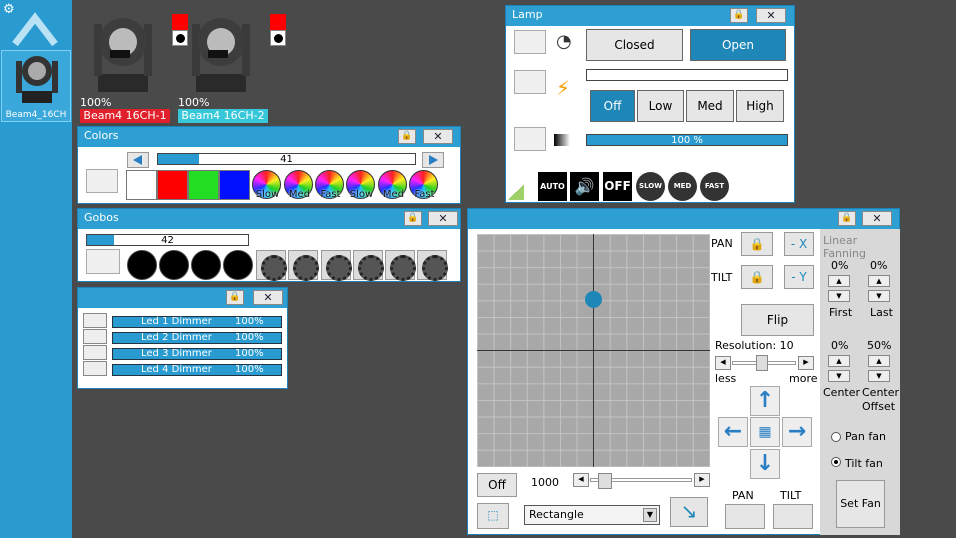  I want to click on color-wheel-slow-rev-button: Slow, so click(360, 185).